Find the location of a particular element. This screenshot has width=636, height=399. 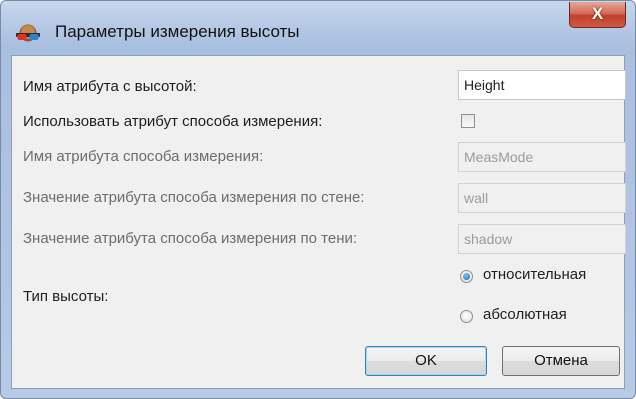

close-icon: X is located at coordinates (597, 13).